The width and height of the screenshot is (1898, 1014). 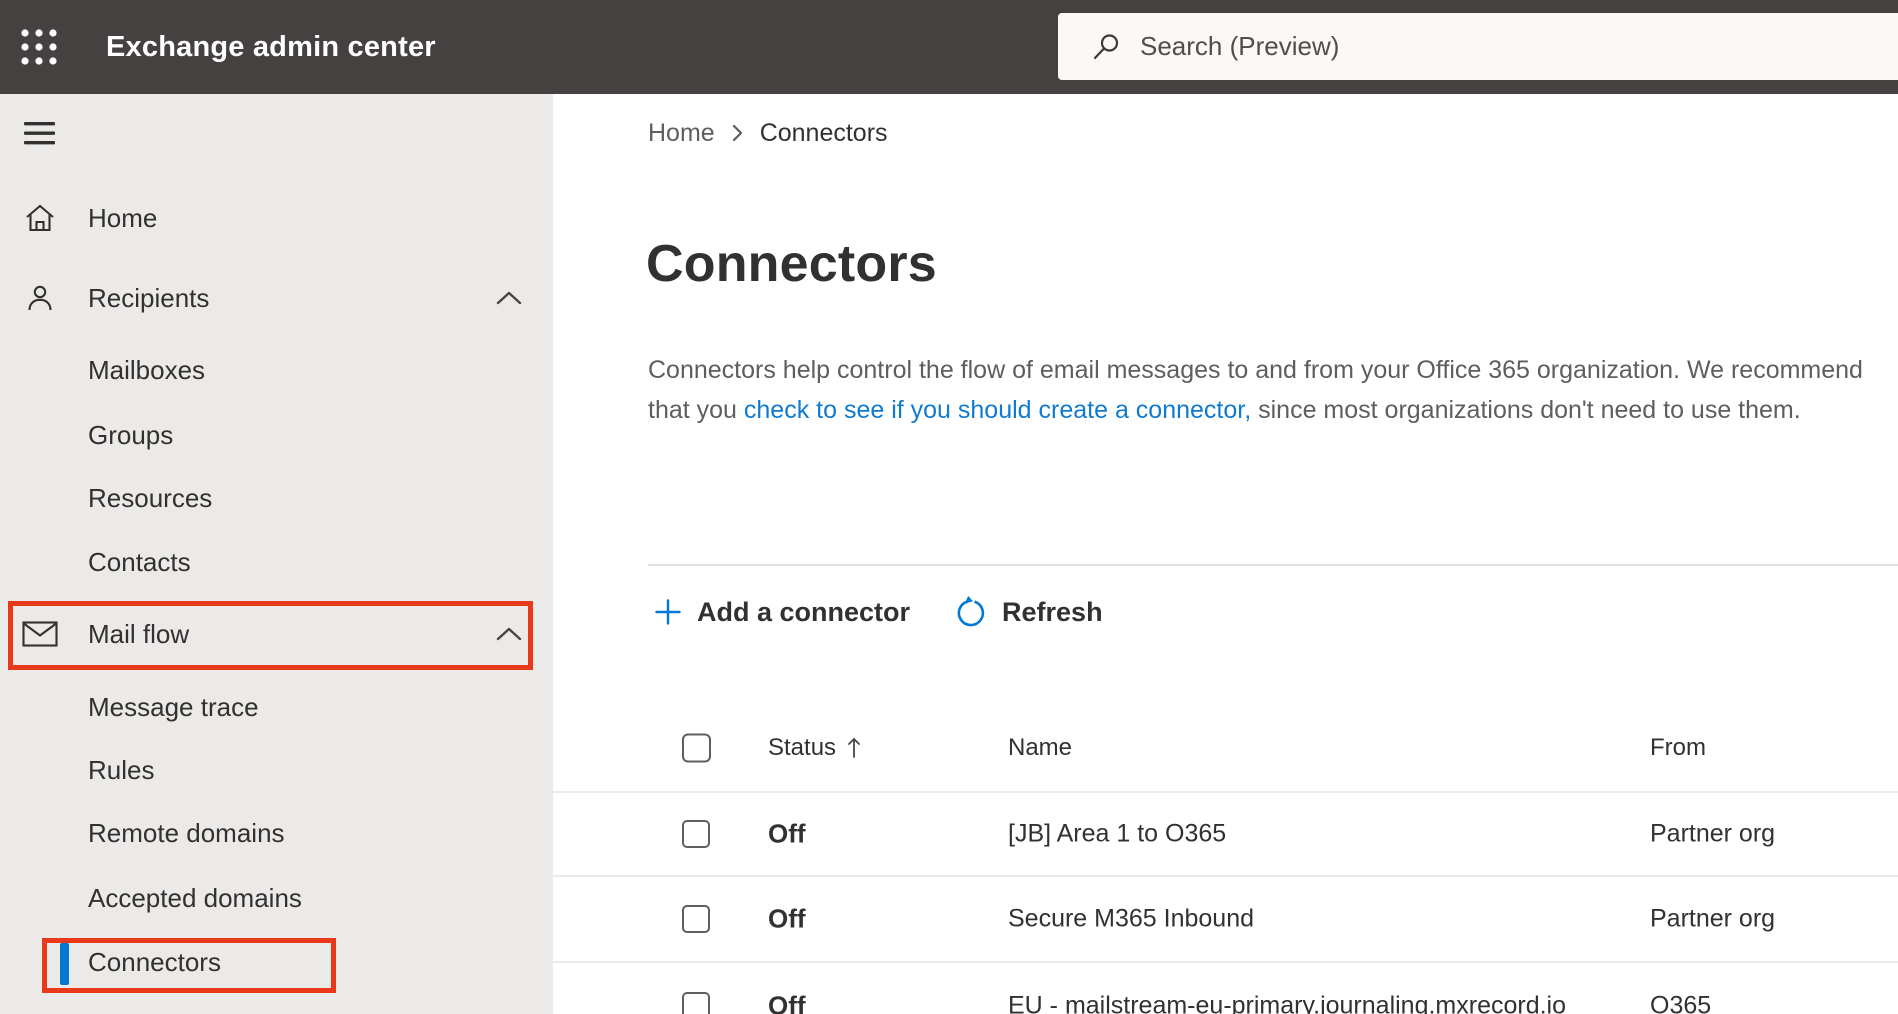 I want to click on table-row: Off [JB] Area 1 to O365 Partner org, so click(x=1225, y=835).